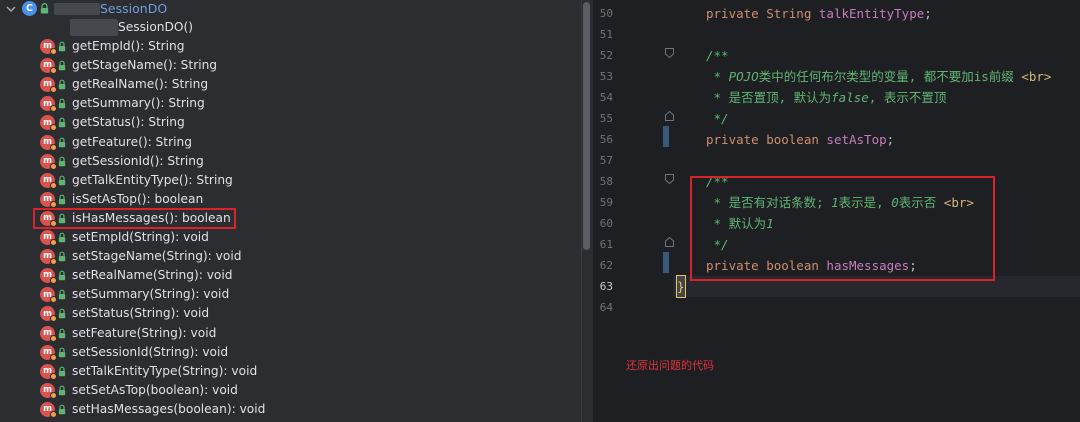 The height and width of the screenshot is (422, 1080). Describe the element at coordinates (155, 27) in the screenshot. I see `constructor-label: SessionDO()` at that location.